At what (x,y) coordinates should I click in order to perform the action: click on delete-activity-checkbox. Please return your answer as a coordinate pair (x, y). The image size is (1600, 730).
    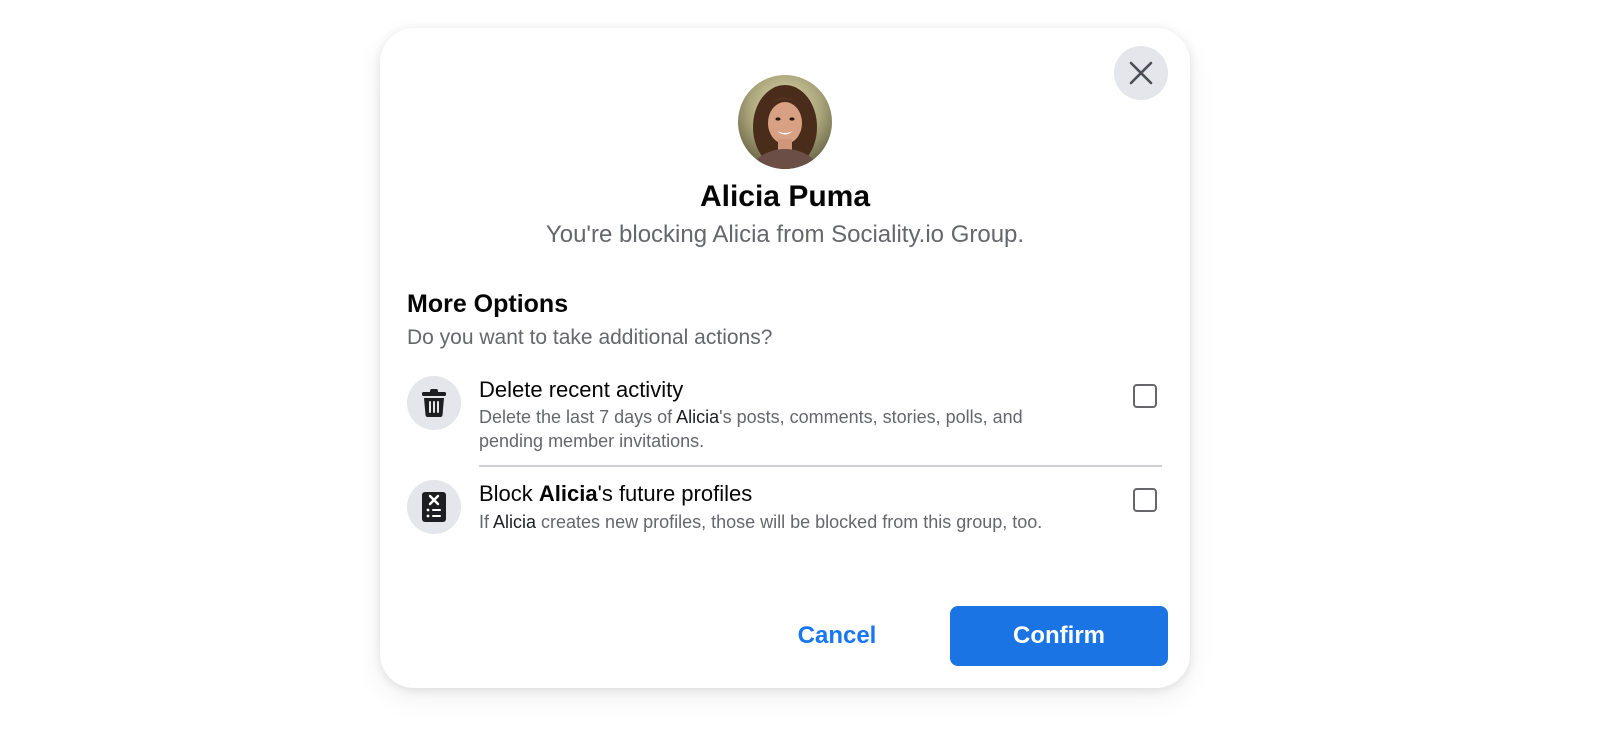
    Looking at the image, I should click on (1145, 396).